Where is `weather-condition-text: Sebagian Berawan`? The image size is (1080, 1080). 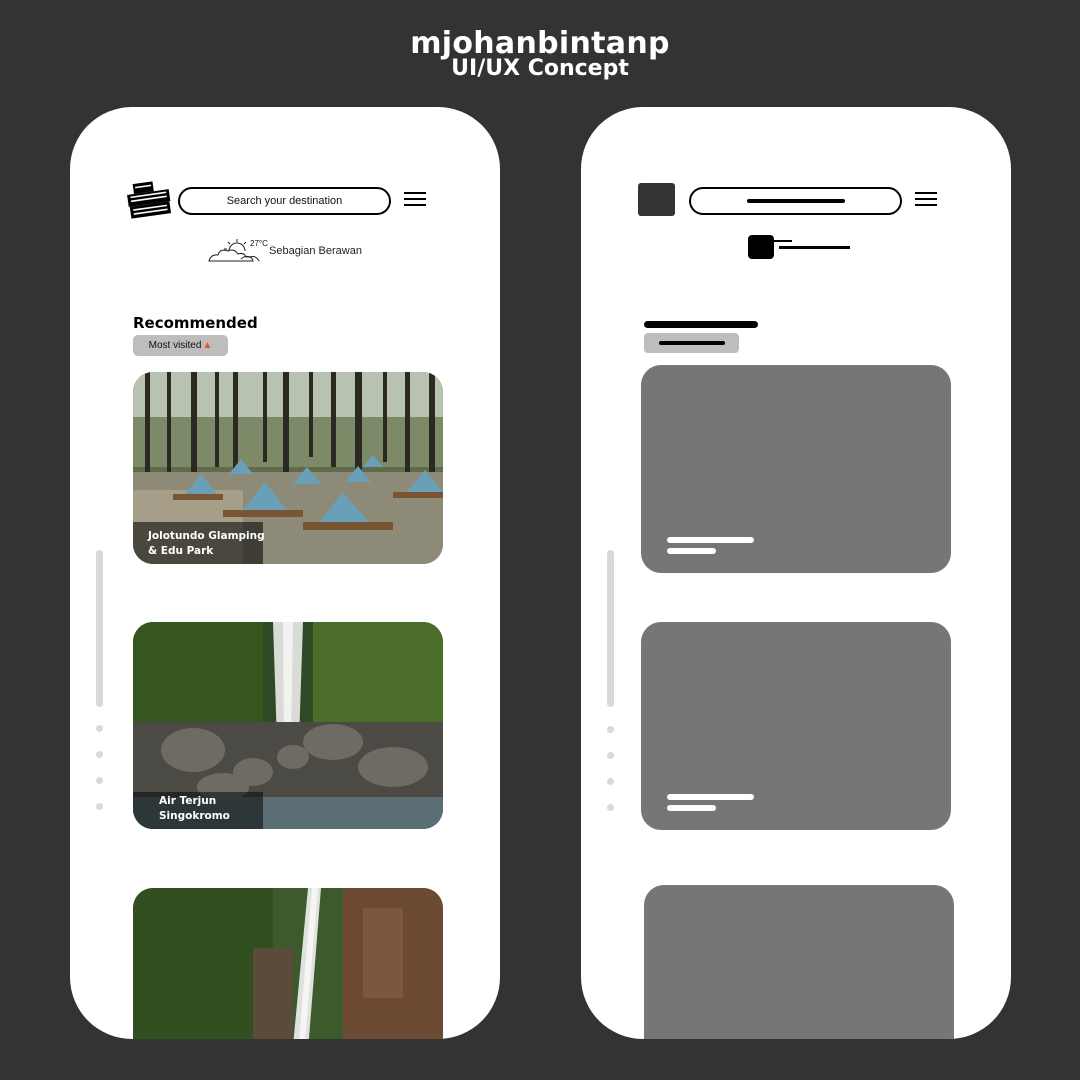 weather-condition-text: Sebagian Berawan is located at coordinates (315, 251).